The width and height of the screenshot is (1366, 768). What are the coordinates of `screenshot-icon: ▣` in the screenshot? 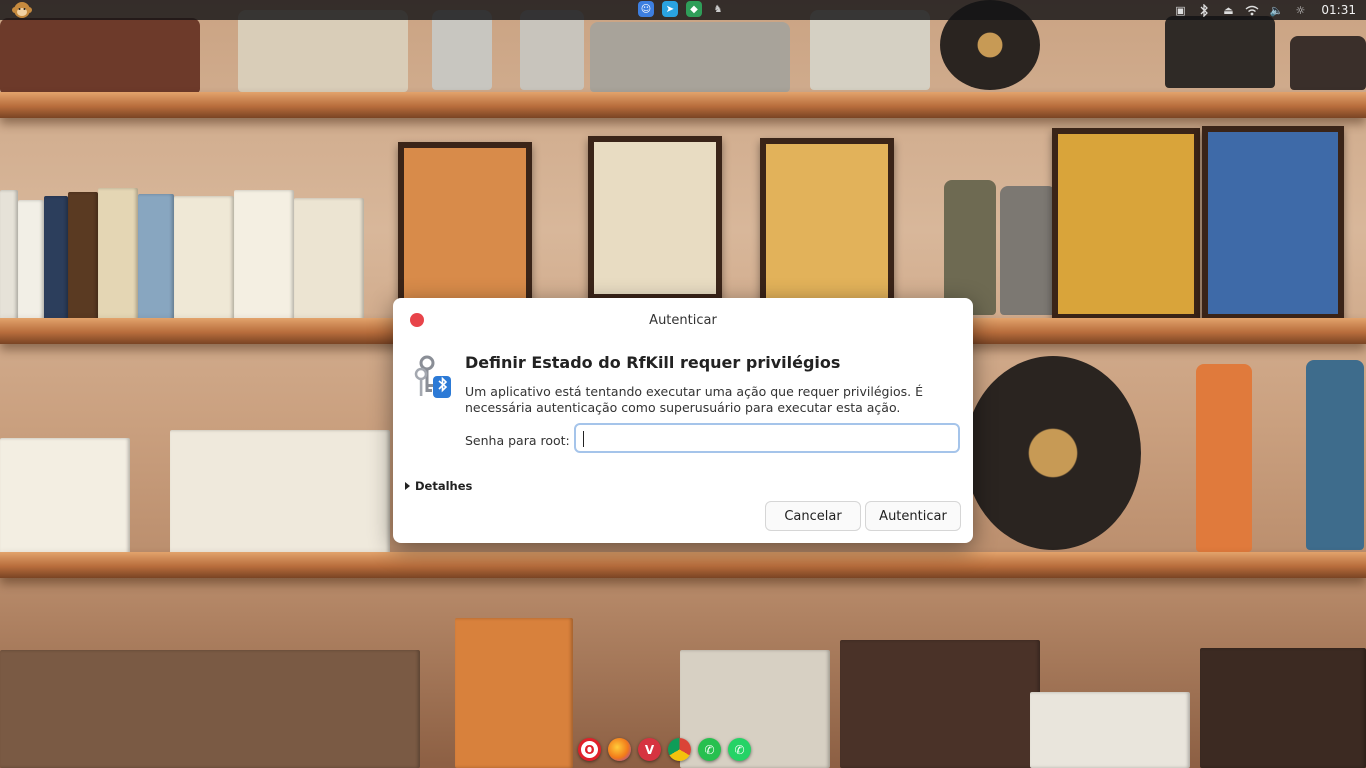 It's located at (1180, 10).